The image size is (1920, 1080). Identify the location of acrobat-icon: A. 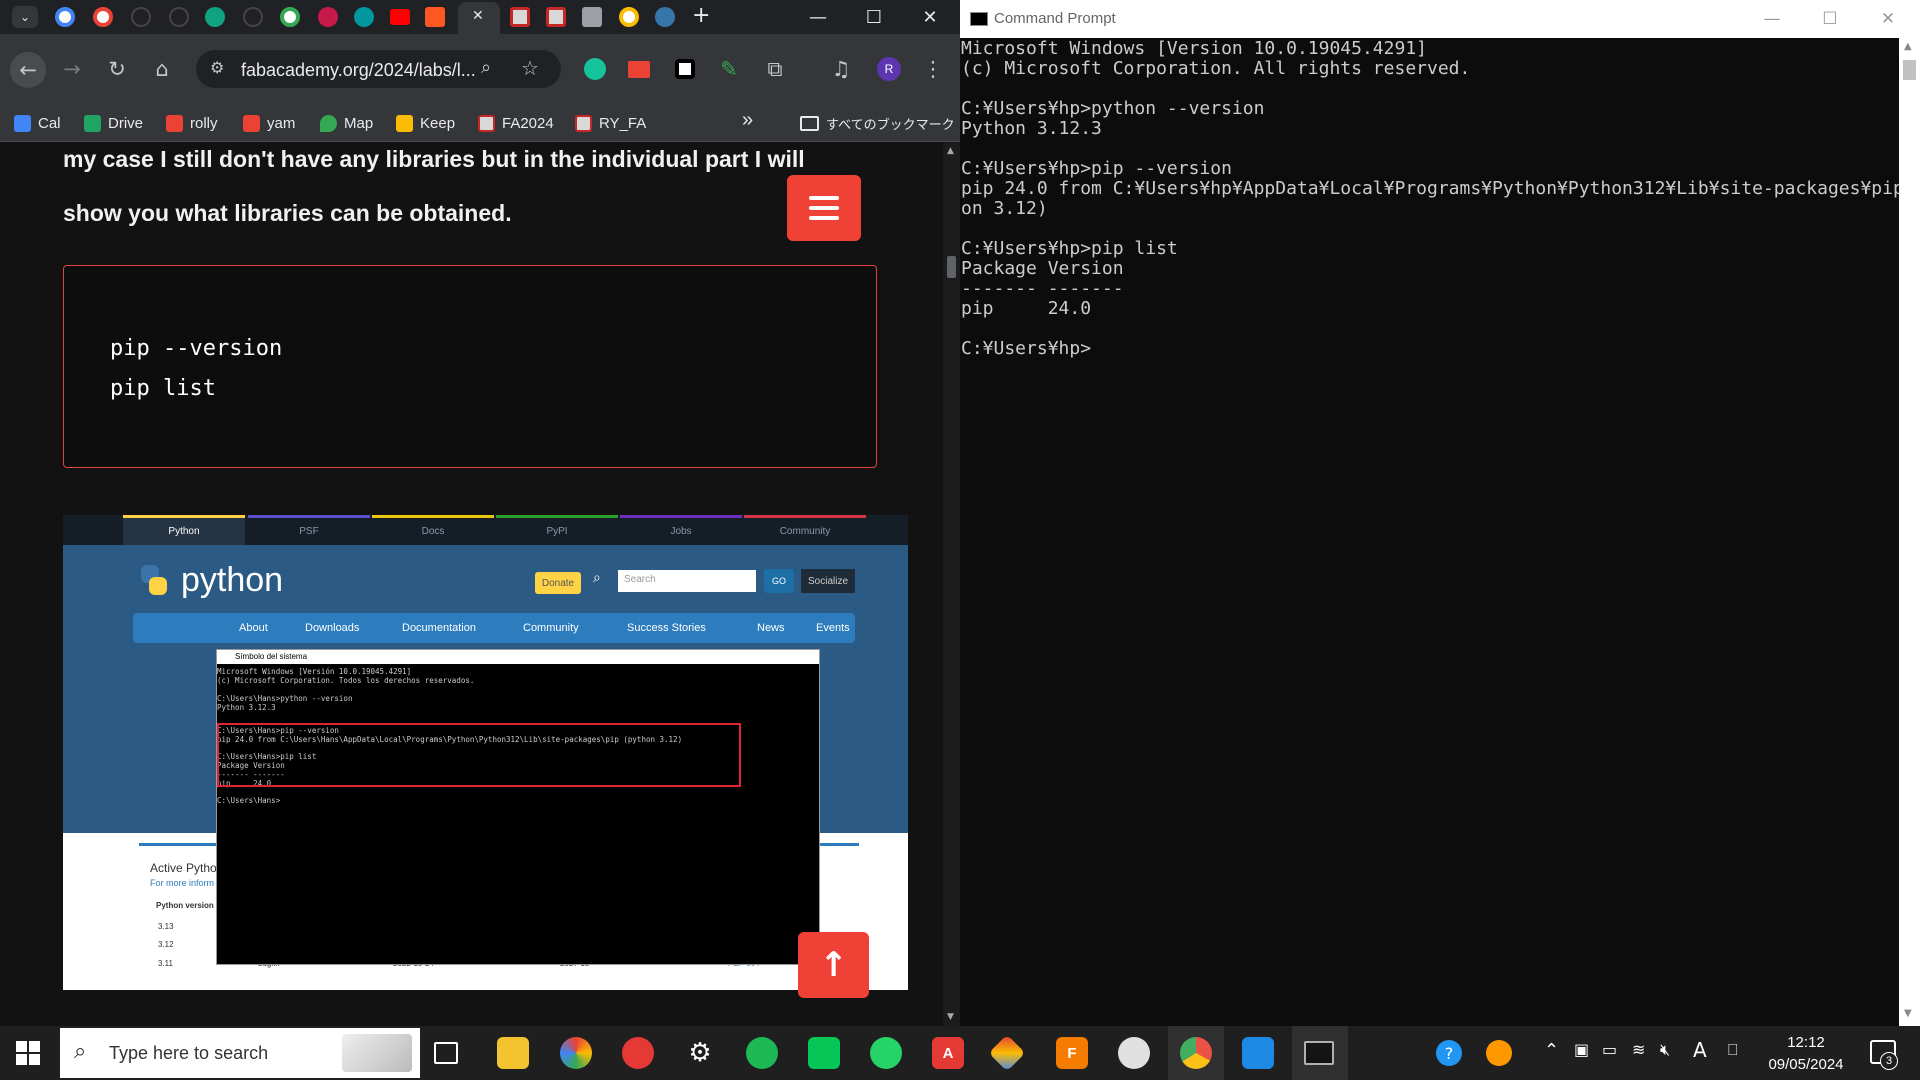
(948, 1053).